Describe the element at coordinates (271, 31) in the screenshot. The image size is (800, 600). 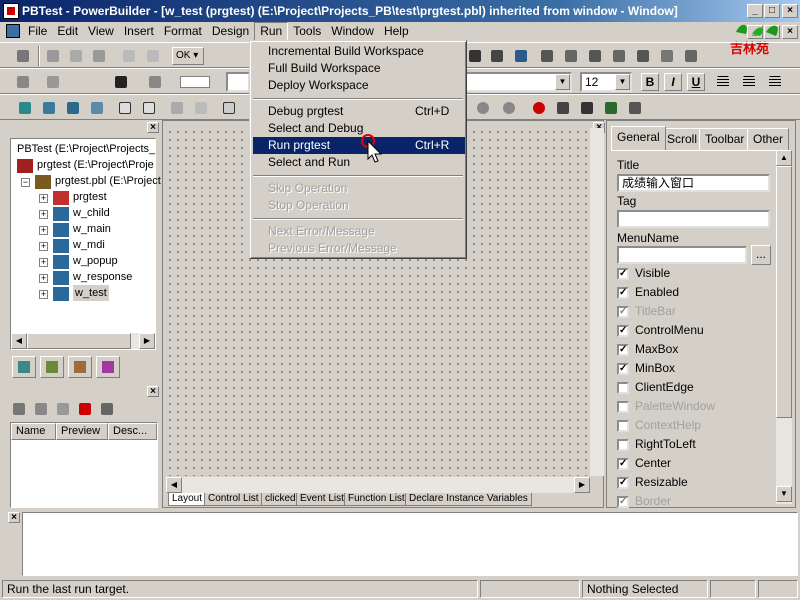
I see `menu-run: Run` at that location.